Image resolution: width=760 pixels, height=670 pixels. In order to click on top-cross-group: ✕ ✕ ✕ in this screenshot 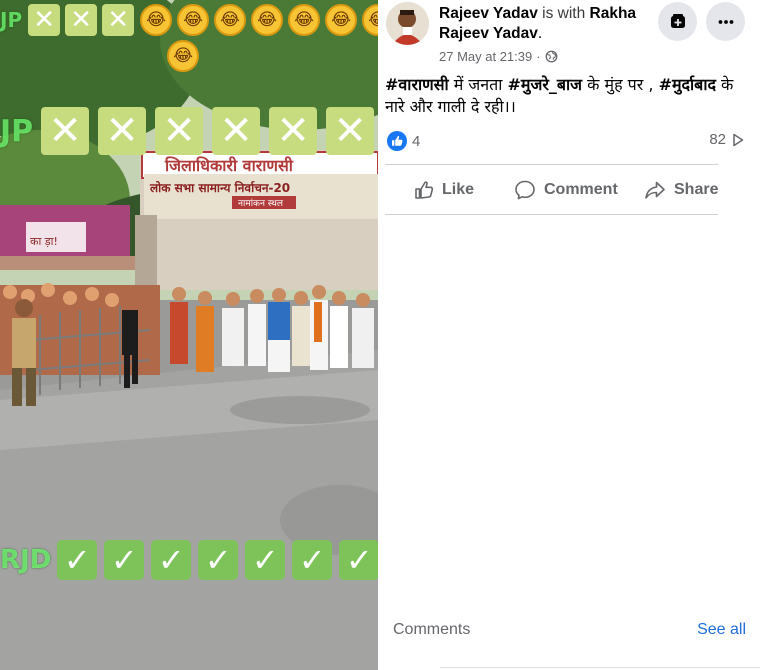, I will do `click(81, 20)`.